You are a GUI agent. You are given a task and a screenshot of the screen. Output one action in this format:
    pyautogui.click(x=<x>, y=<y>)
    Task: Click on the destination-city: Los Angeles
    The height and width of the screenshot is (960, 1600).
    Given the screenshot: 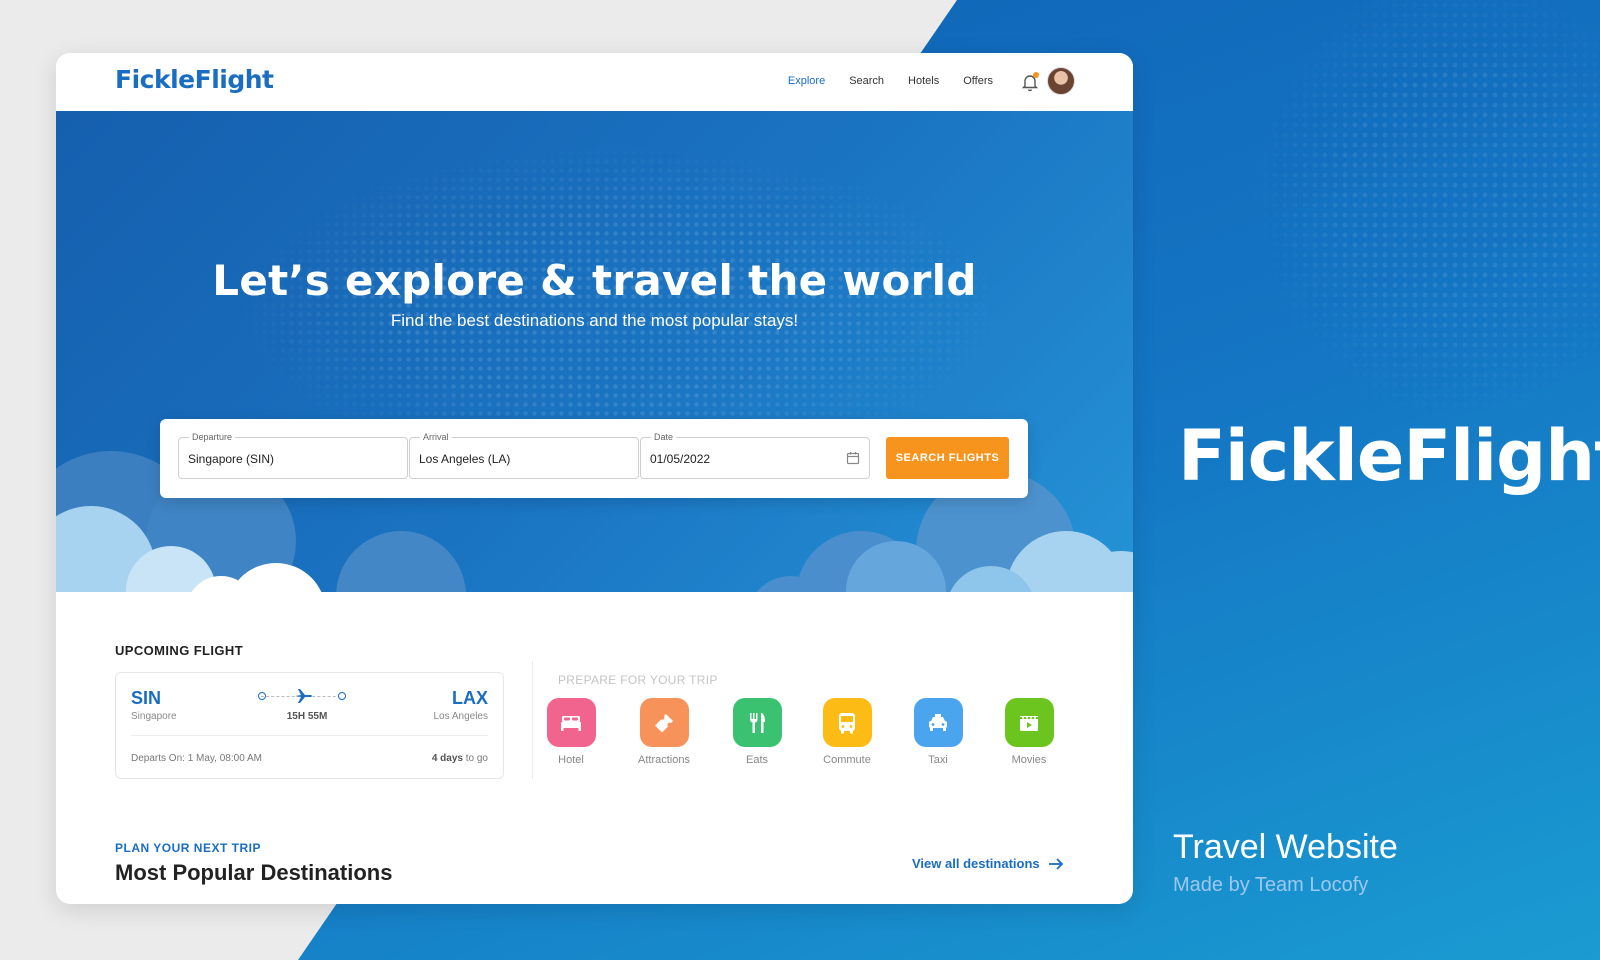 What is the action you would take?
    pyautogui.click(x=461, y=716)
    